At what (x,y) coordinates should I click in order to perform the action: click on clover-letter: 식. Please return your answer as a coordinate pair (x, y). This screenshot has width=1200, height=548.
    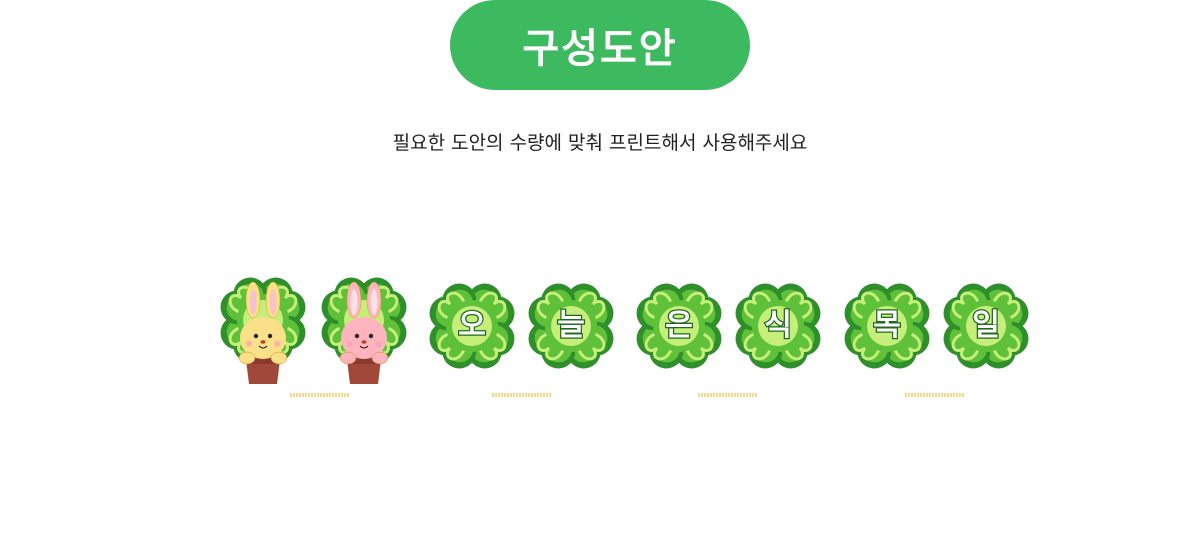
    Looking at the image, I should click on (778, 325).